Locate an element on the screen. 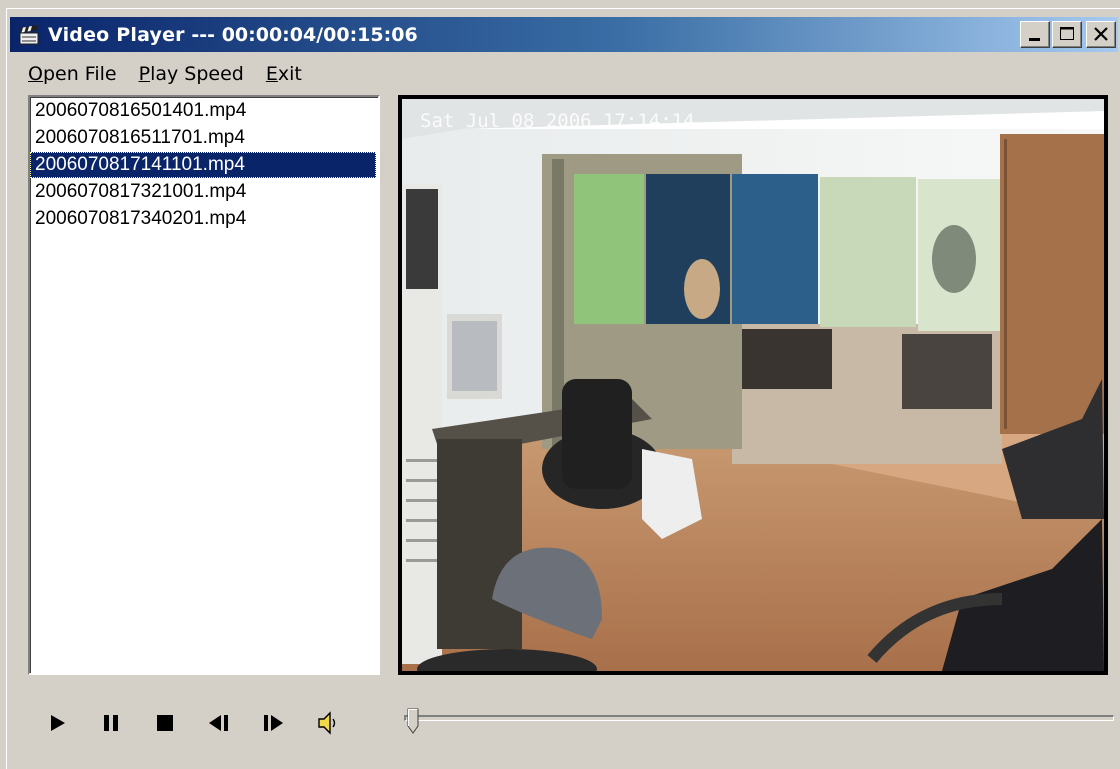  minimize-icon is located at coordinates (1034, 39).